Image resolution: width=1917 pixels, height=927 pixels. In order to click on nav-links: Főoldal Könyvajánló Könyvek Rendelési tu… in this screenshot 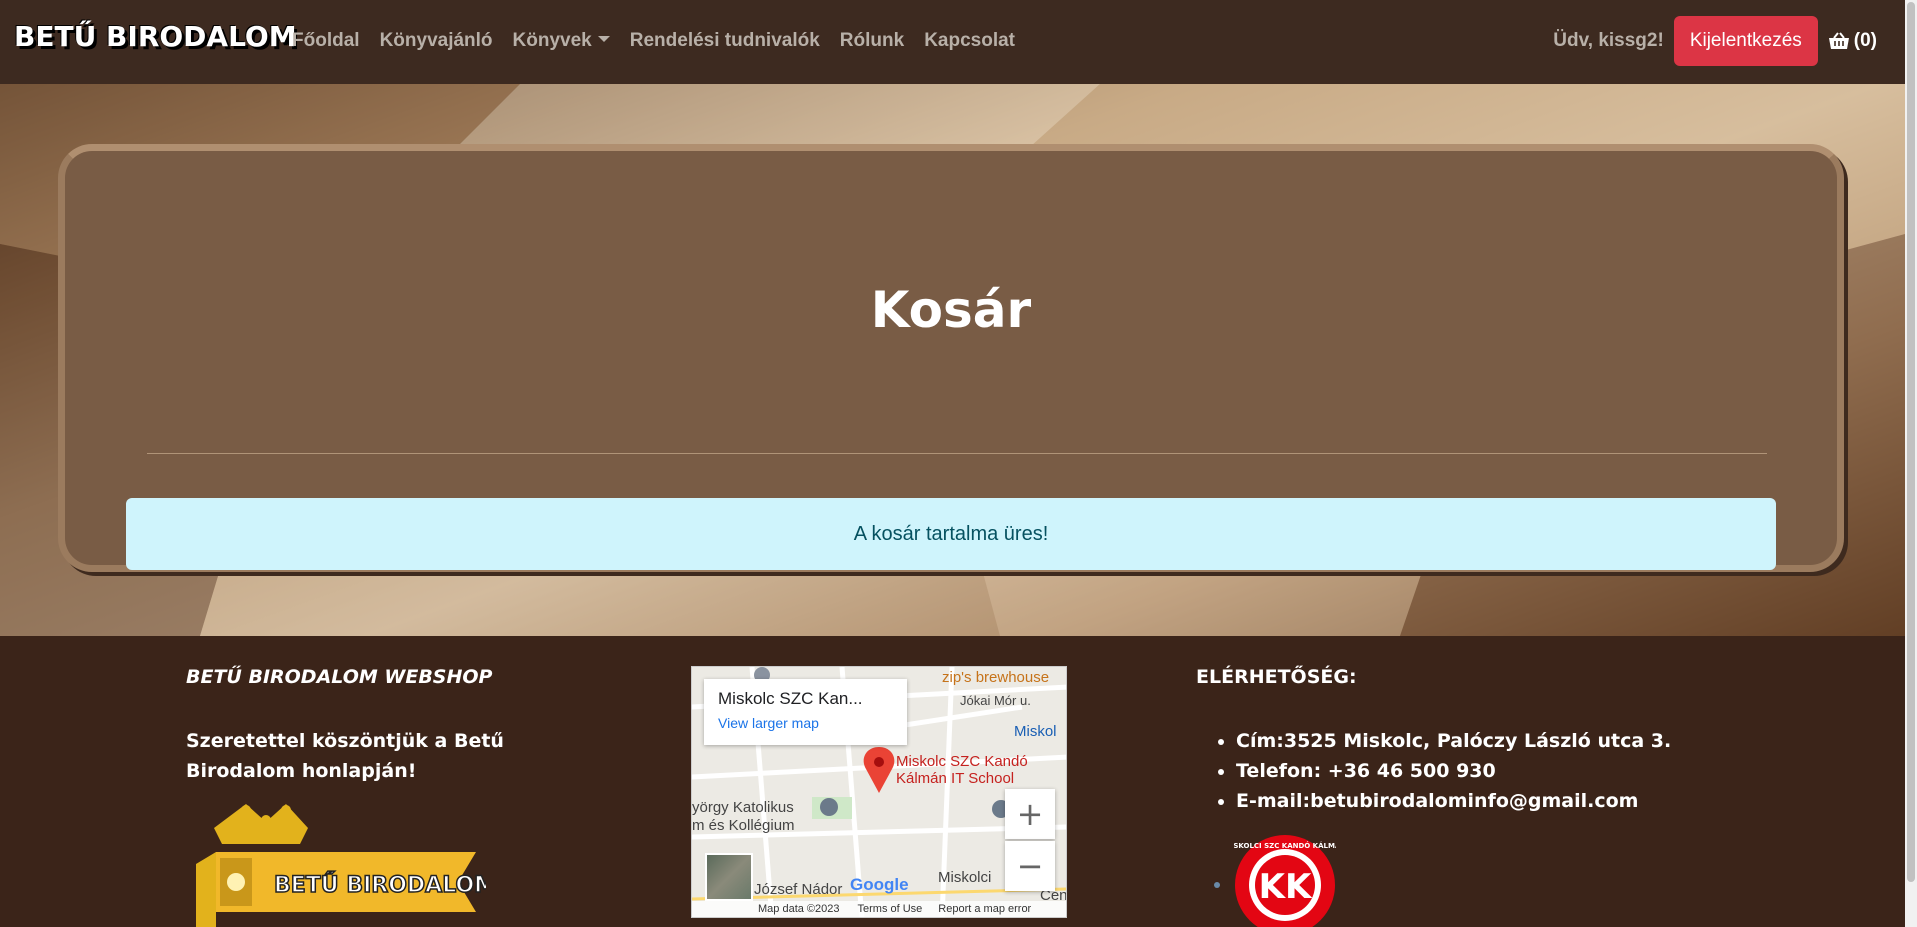, I will do `click(663, 41)`.